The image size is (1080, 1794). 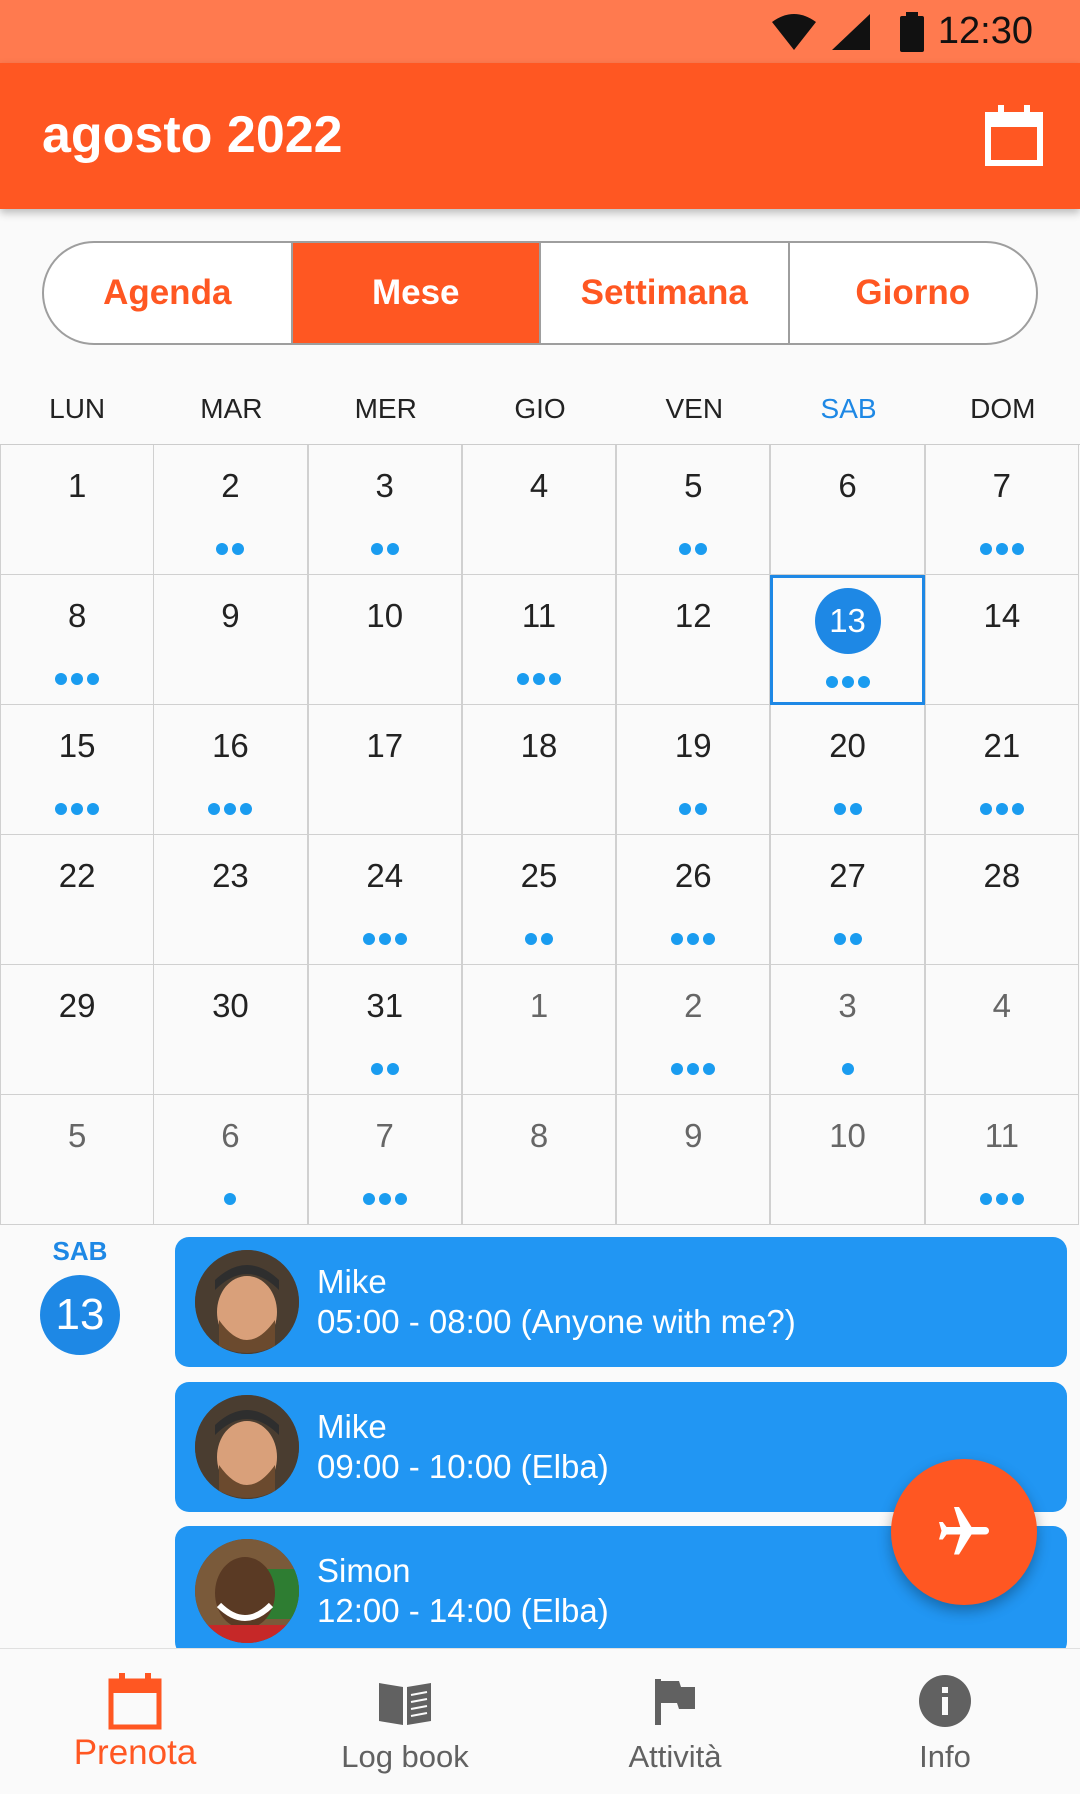 I want to click on event-time: 05:00 - 08:00 (Anyone with me?), so click(x=556, y=1321).